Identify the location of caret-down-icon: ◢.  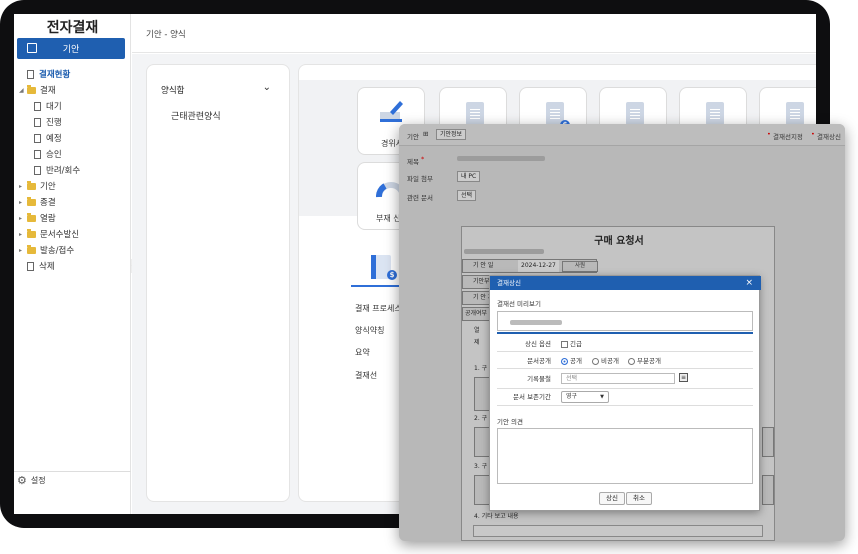
(22, 90).